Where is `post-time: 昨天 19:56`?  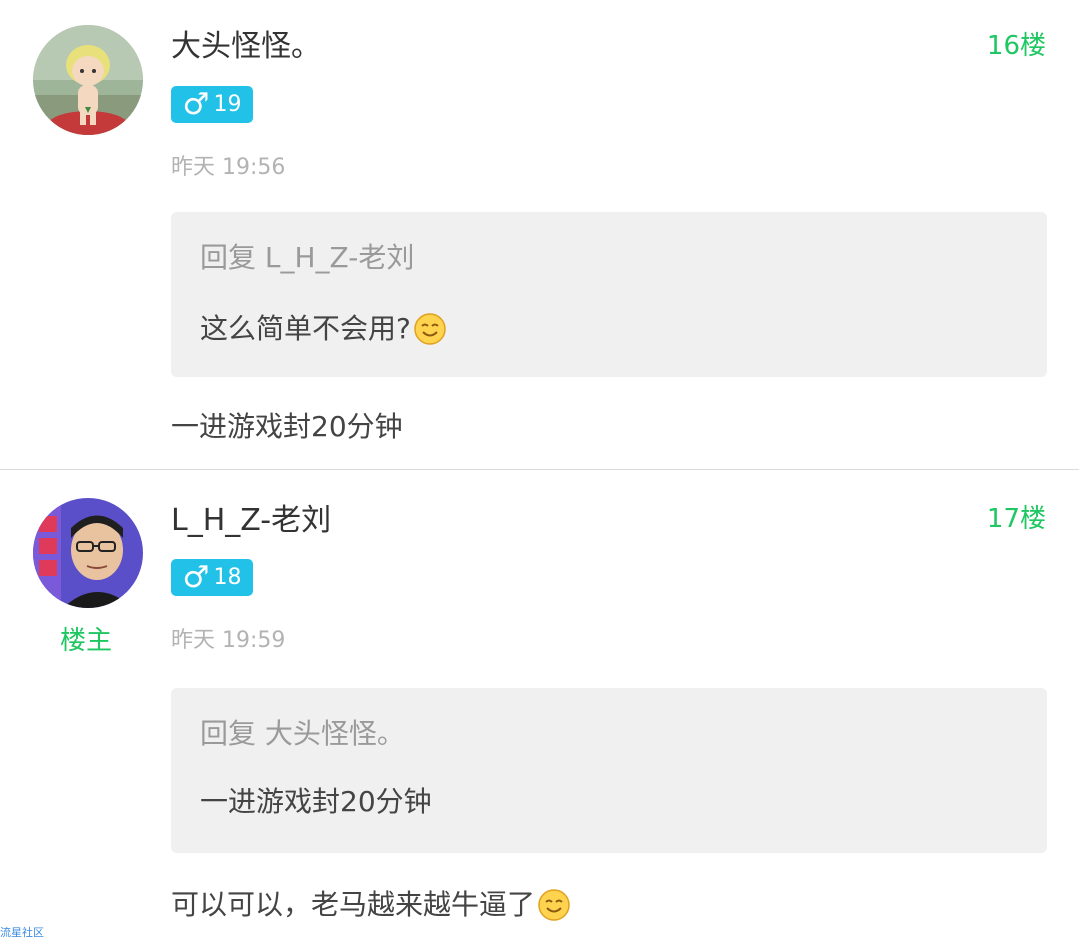 post-time: 昨天 19:56 is located at coordinates (228, 167).